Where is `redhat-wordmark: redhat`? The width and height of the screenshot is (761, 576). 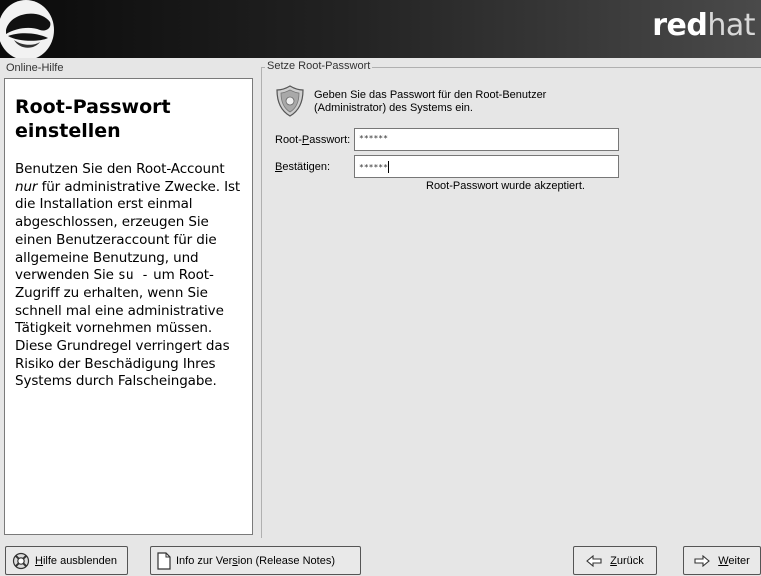 redhat-wordmark: redhat is located at coordinates (703, 25).